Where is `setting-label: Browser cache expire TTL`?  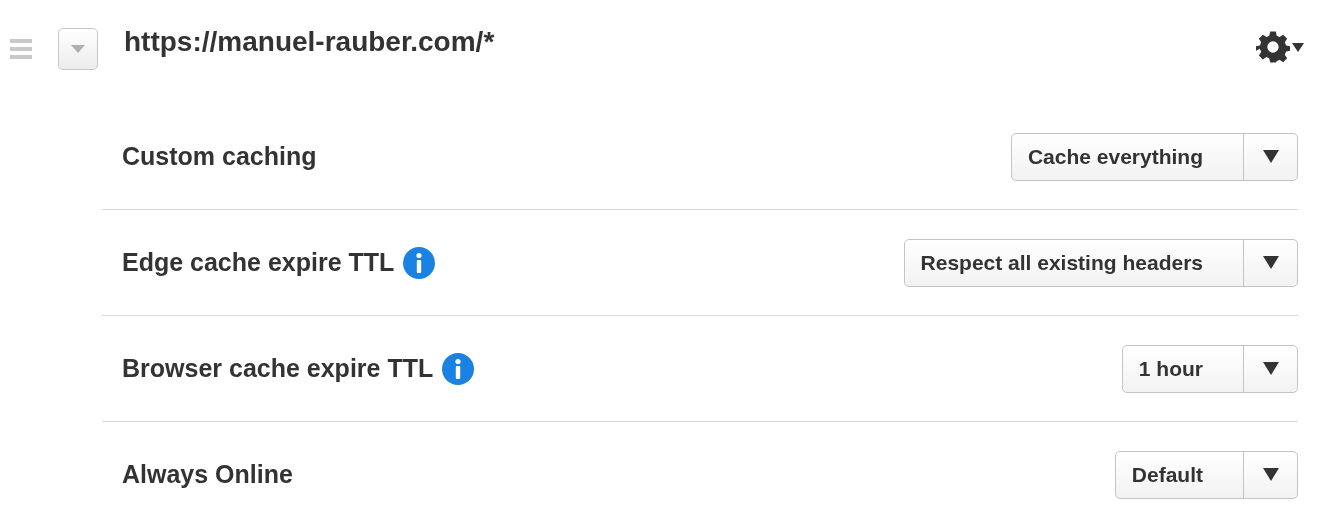 setting-label: Browser cache expire TTL is located at coordinates (278, 368).